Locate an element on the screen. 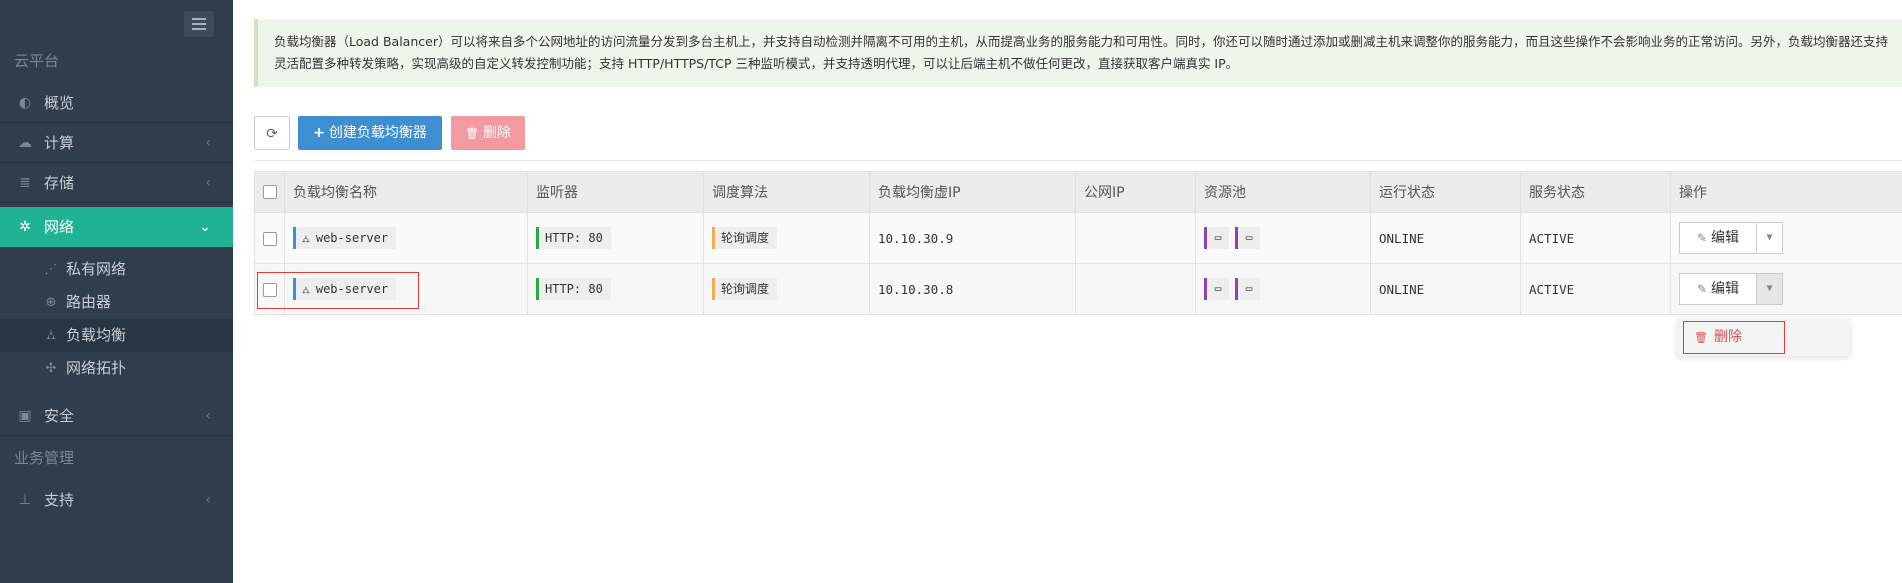 The height and width of the screenshot is (583, 1902). chevron-down-icon: ⌄ is located at coordinates (205, 227).